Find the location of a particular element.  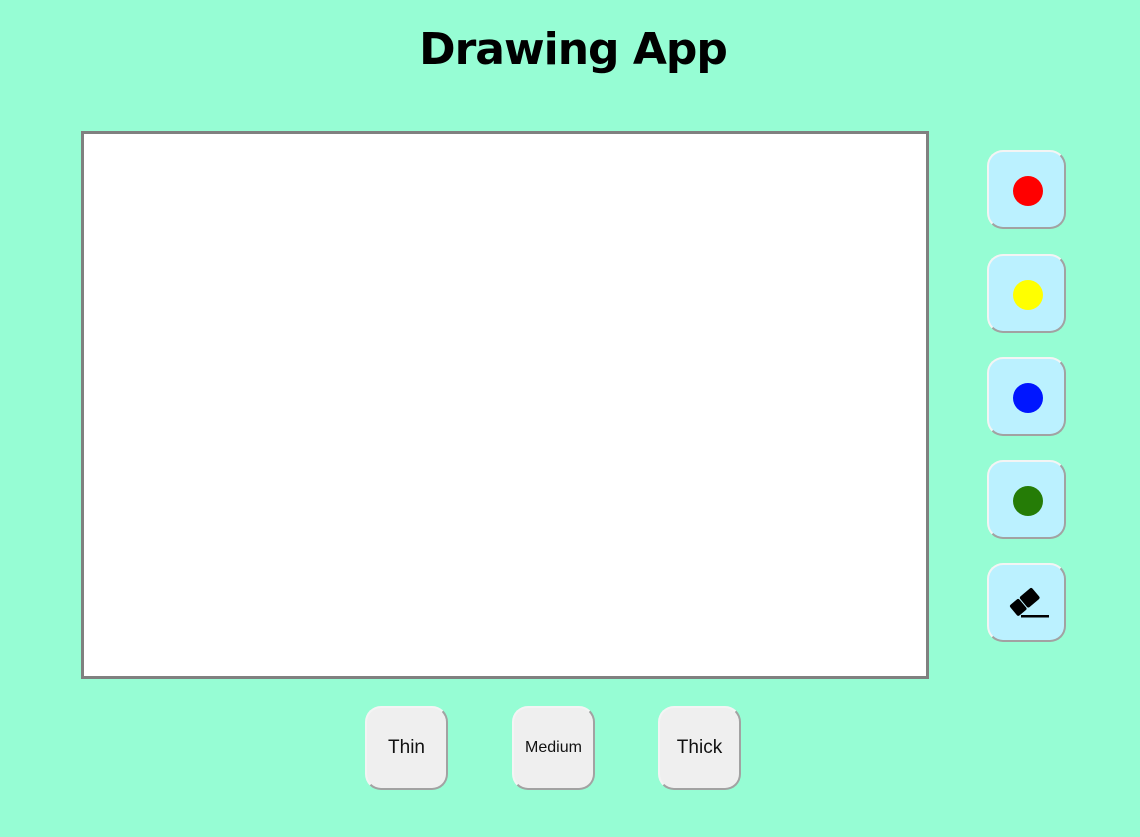

red-swatch is located at coordinates (1028, 191).